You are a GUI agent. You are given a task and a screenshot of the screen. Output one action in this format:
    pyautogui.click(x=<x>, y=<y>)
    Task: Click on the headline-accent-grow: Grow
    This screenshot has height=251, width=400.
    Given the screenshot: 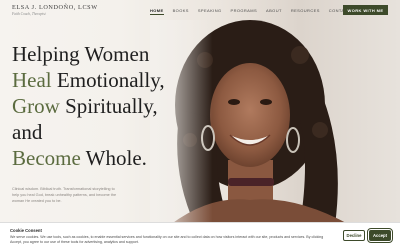 What is the action you would take?
    pyautogui.click(x=36, y=106)
    